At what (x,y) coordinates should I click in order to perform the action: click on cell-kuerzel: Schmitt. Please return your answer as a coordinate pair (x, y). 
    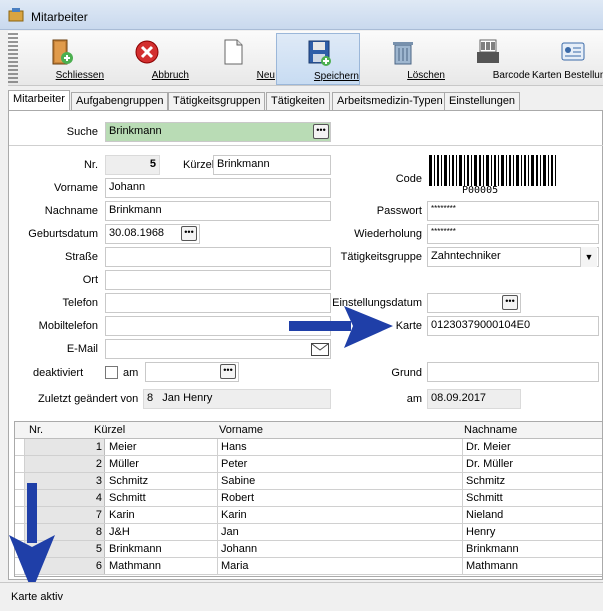
    Looking at the image, I should click on (162, 498).